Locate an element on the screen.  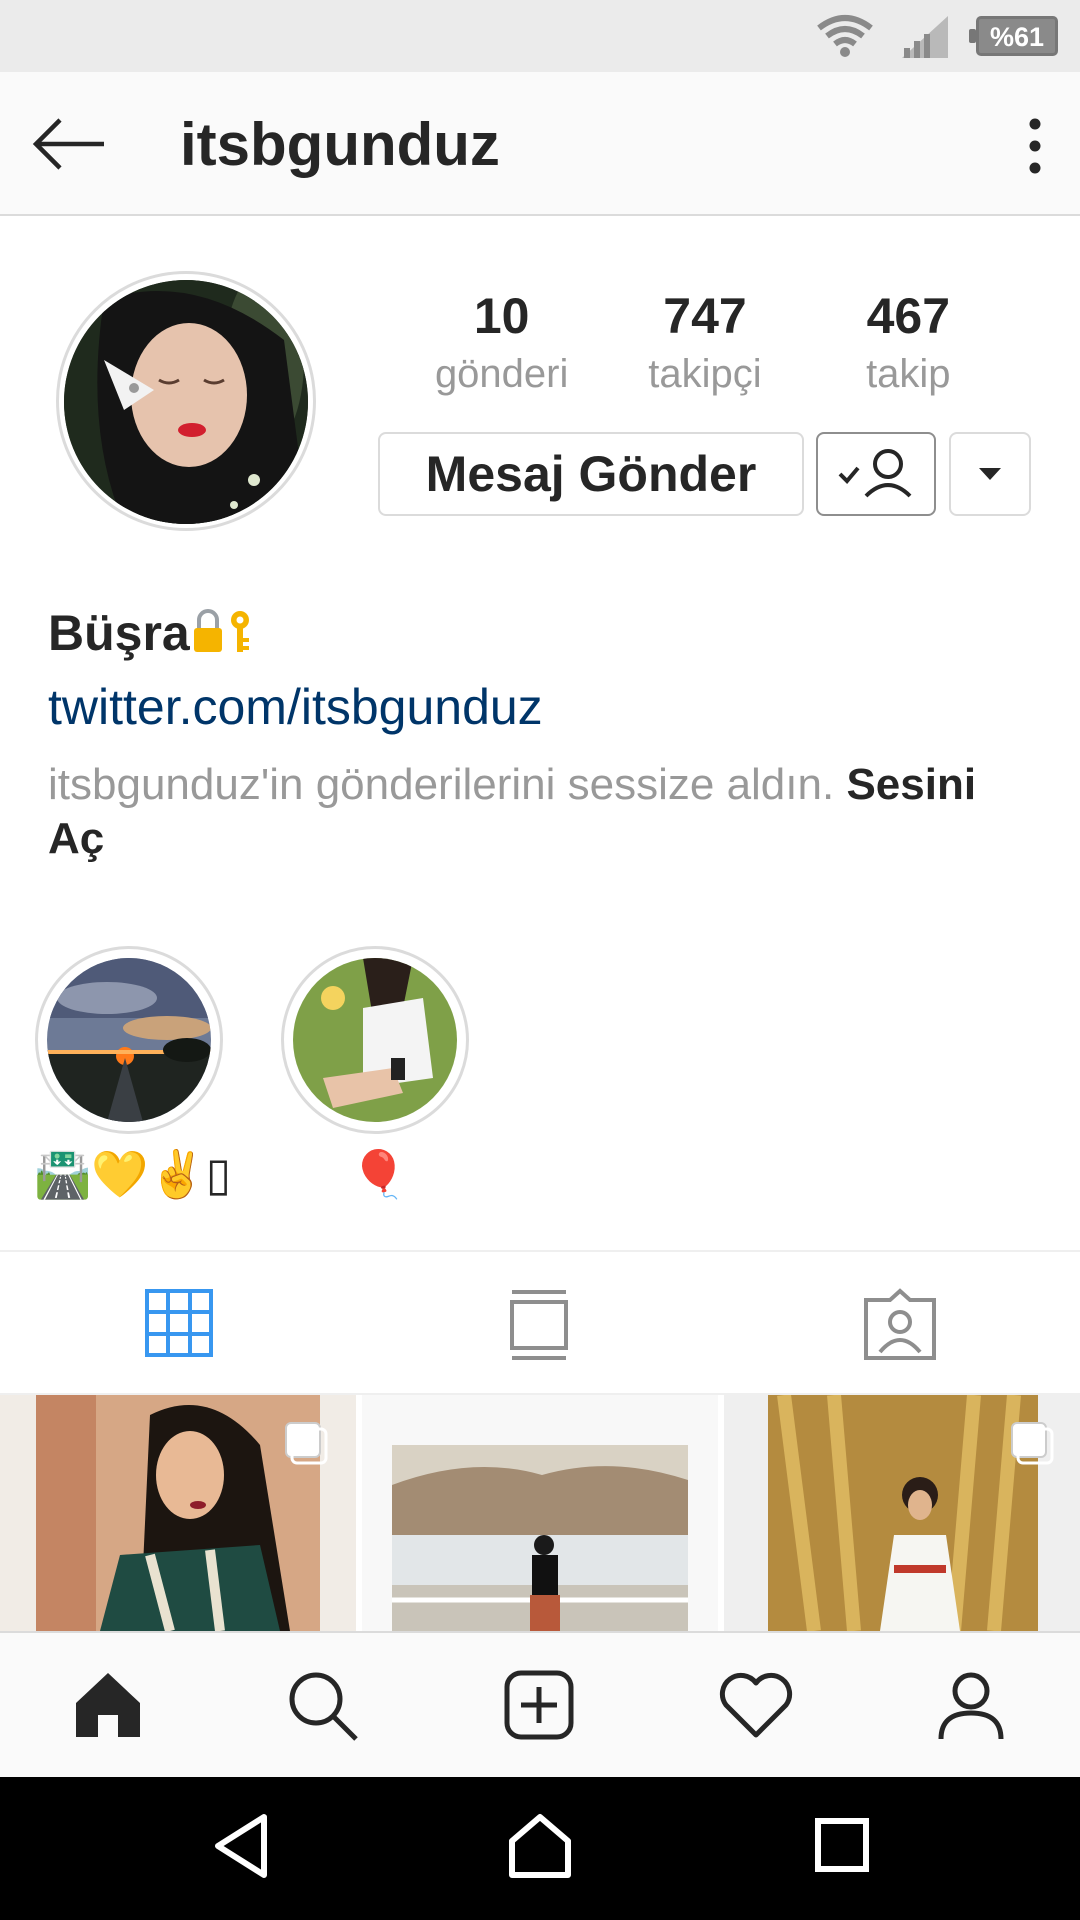
search-icon is located at coordinates (323, 1706).